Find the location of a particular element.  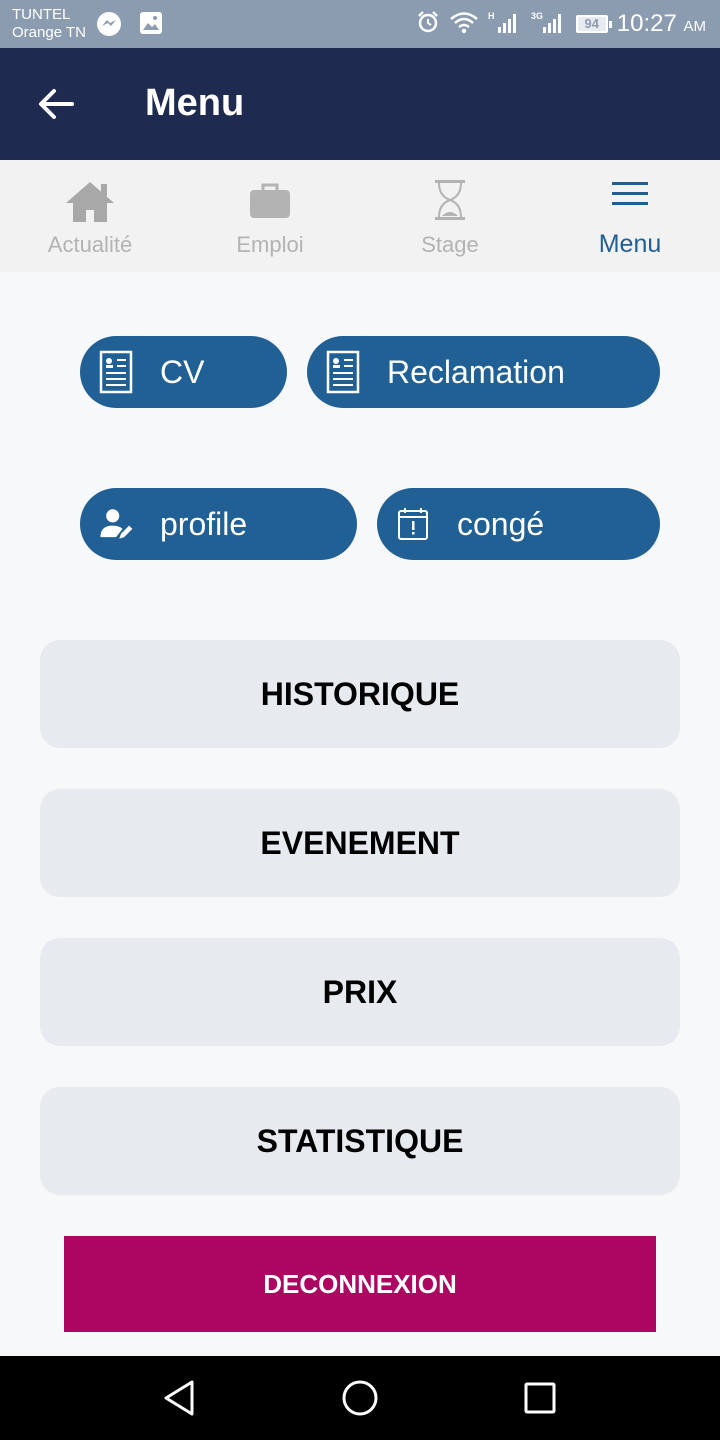

reclamation-label: Reclamation is located at coordinates (476, 371).